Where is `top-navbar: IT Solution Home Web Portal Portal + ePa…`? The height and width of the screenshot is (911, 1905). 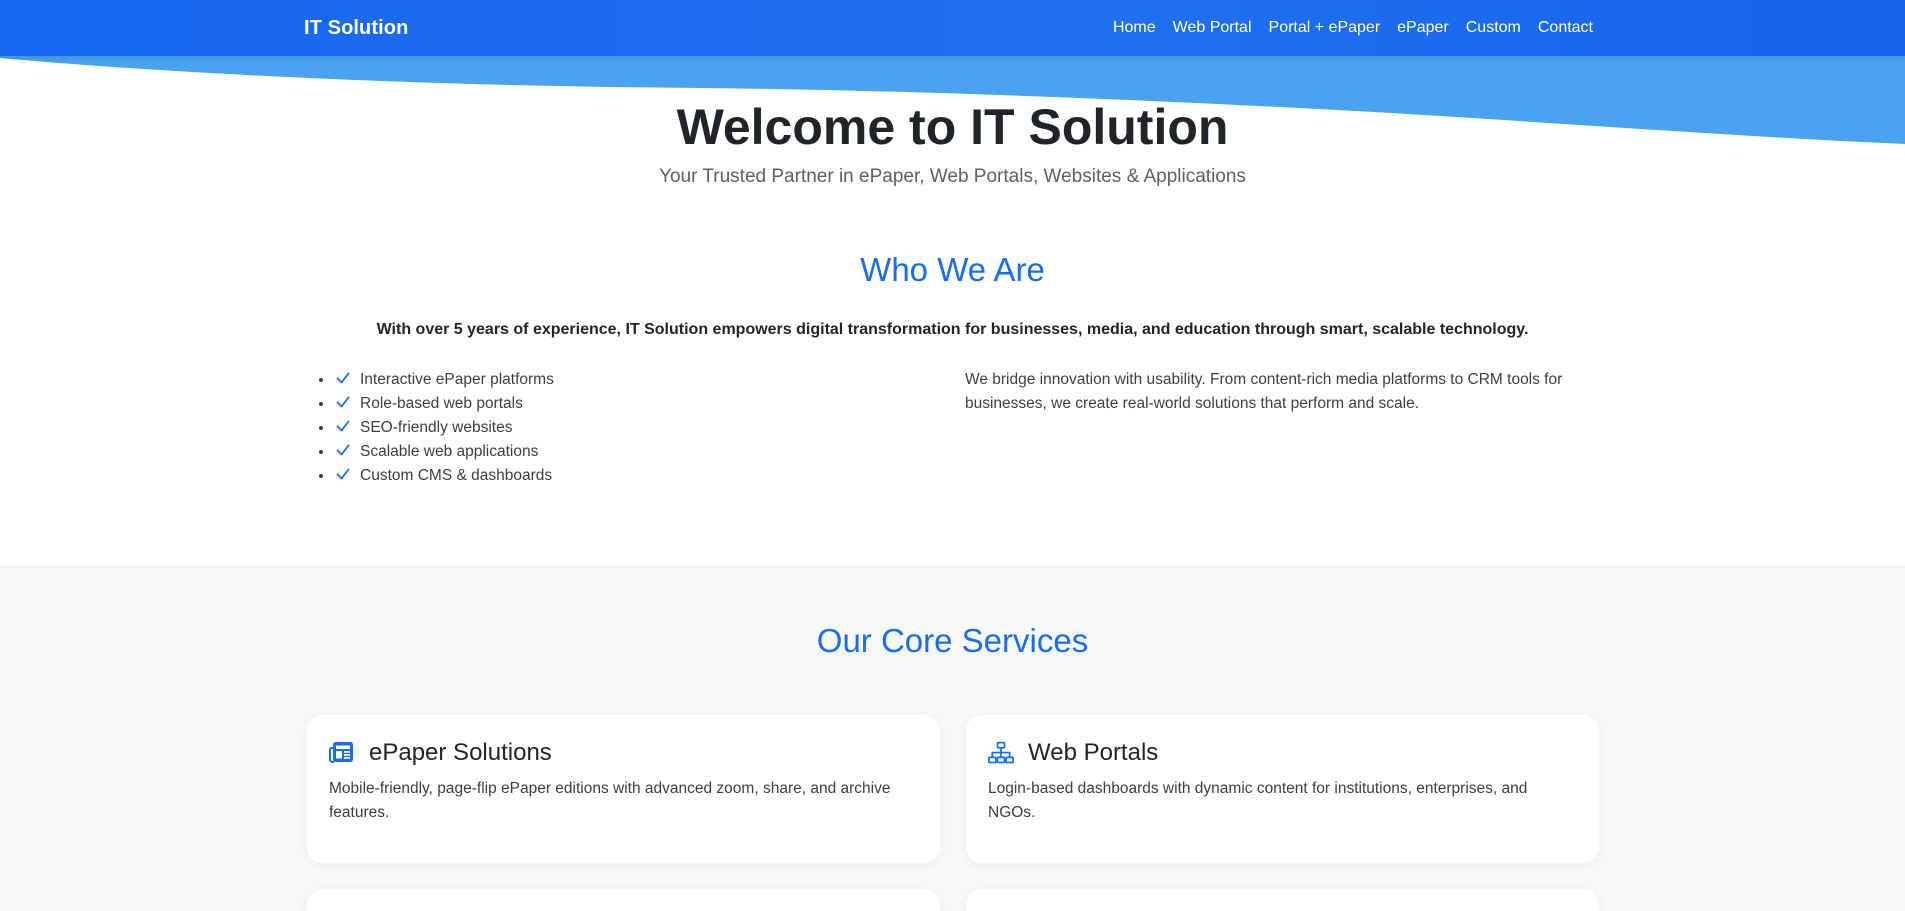
top-navbar: IT Solution Home Web Portal Portal + ePa… is located at coordinates (952, 28).